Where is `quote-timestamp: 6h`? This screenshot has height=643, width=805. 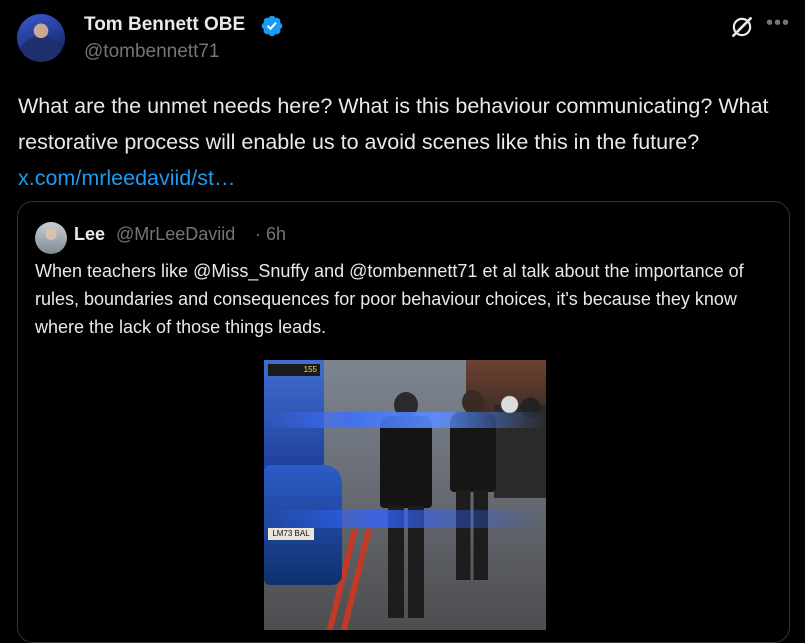 quote-timestamp: 6h is located at coordinates (276, 234).